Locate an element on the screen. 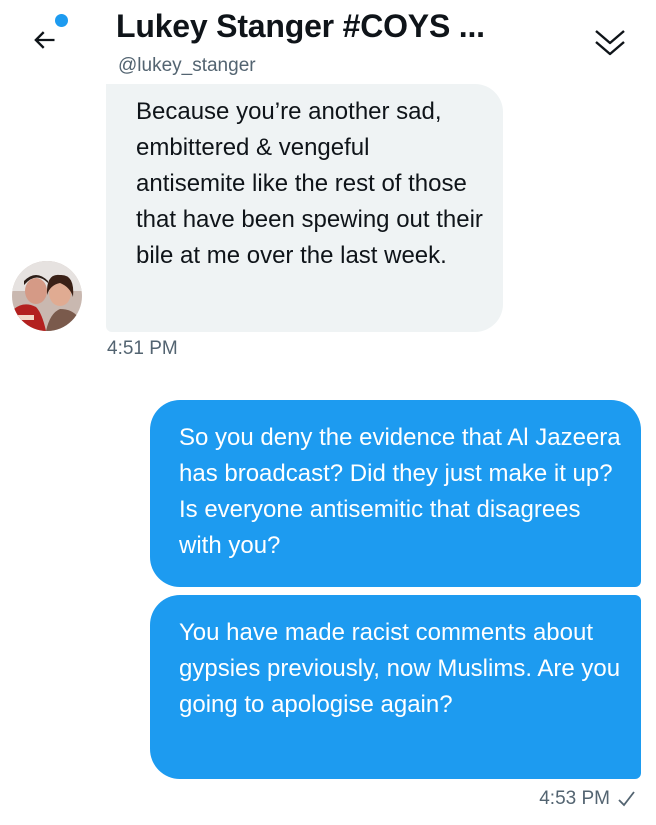  unread-indicator is located at coordinates (61, 20).